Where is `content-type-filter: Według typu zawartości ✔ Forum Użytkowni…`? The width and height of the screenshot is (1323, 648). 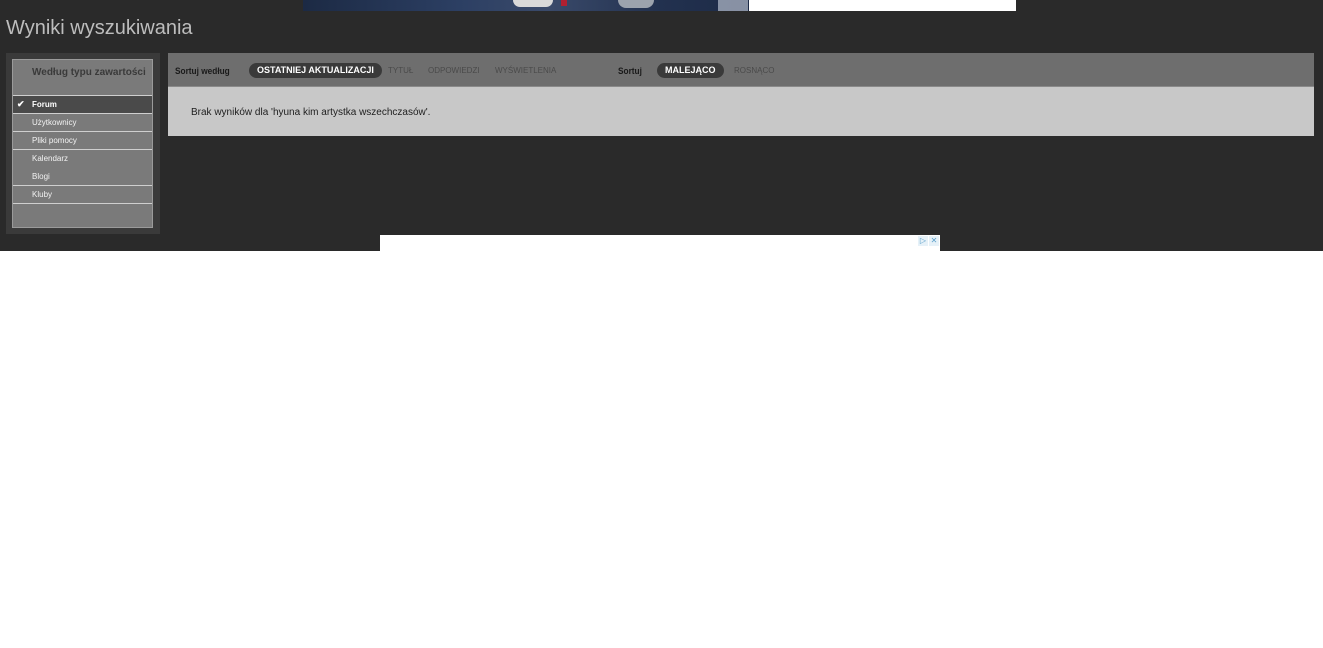 content-type-filter: Według typu zawartości ✔ Forum Użytkowni… is located at coordinates (83, 143).